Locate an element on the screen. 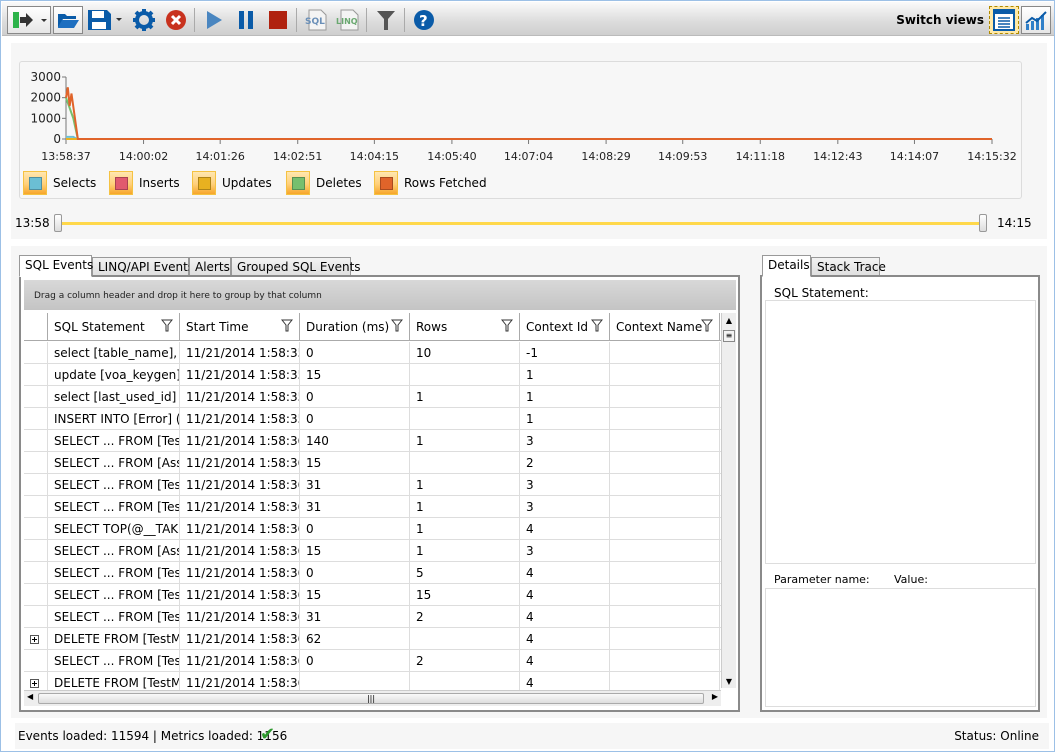 This screenshot has height=752, width=1055. tab-alerts: Alerts is located at coordinates (210, 267).